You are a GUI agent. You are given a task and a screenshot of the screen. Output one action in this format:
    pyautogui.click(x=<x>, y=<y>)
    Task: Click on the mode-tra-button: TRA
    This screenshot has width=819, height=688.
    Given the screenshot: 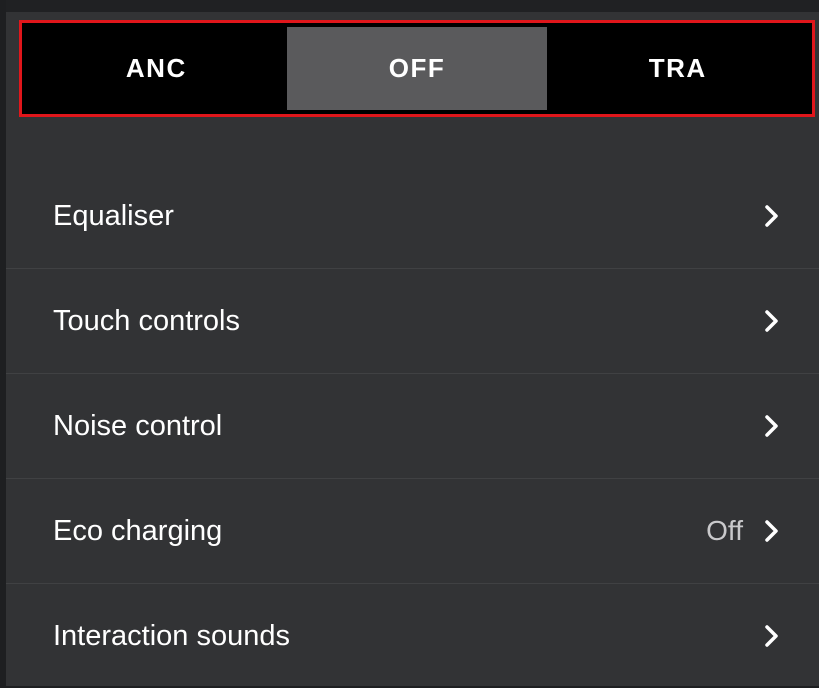 What is the action you would take?
    pyautogui.click(x=677, y=68)
    